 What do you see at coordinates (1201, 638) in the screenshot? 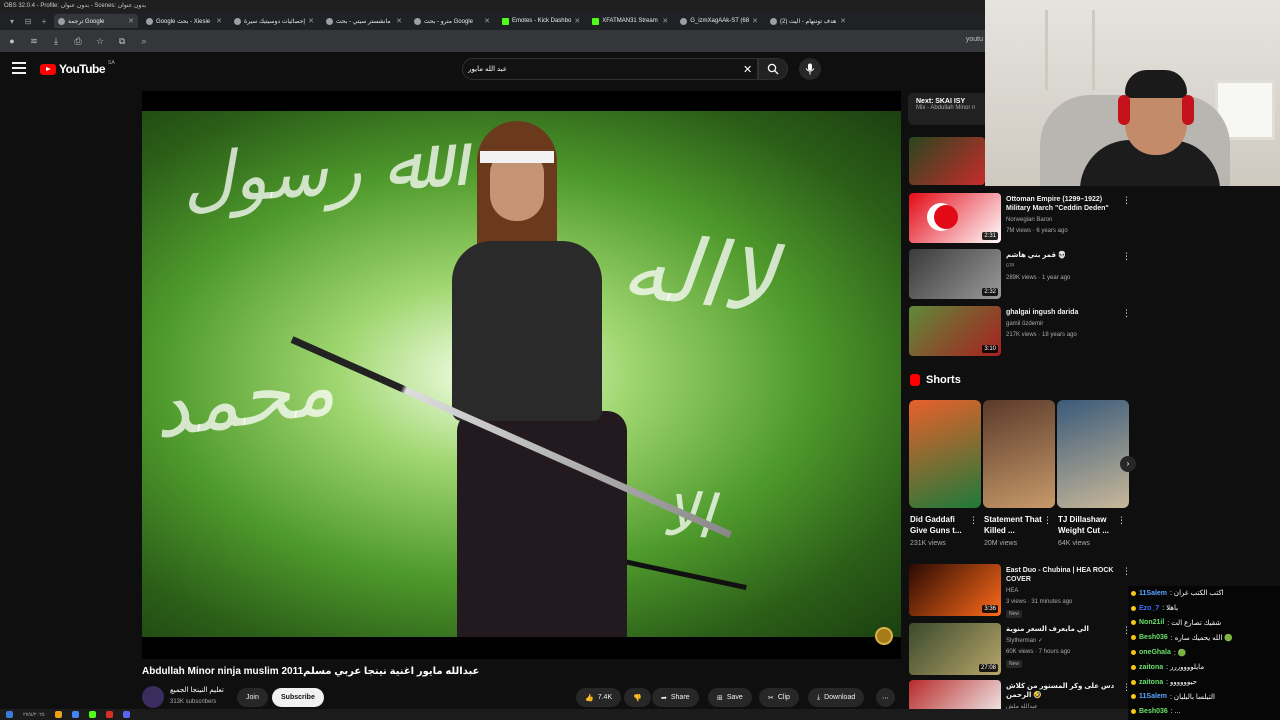
I see `chat-text: : الله يحميك ساره 🟢` at bounding box center [1201, 638].